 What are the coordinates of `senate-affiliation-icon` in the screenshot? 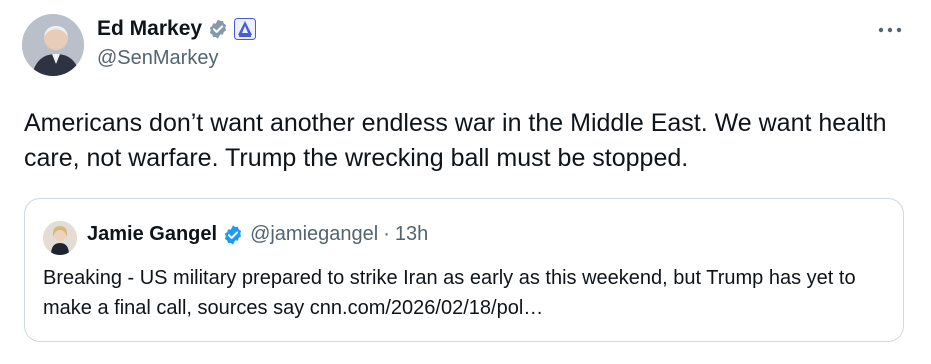 It's located at (245, 29).